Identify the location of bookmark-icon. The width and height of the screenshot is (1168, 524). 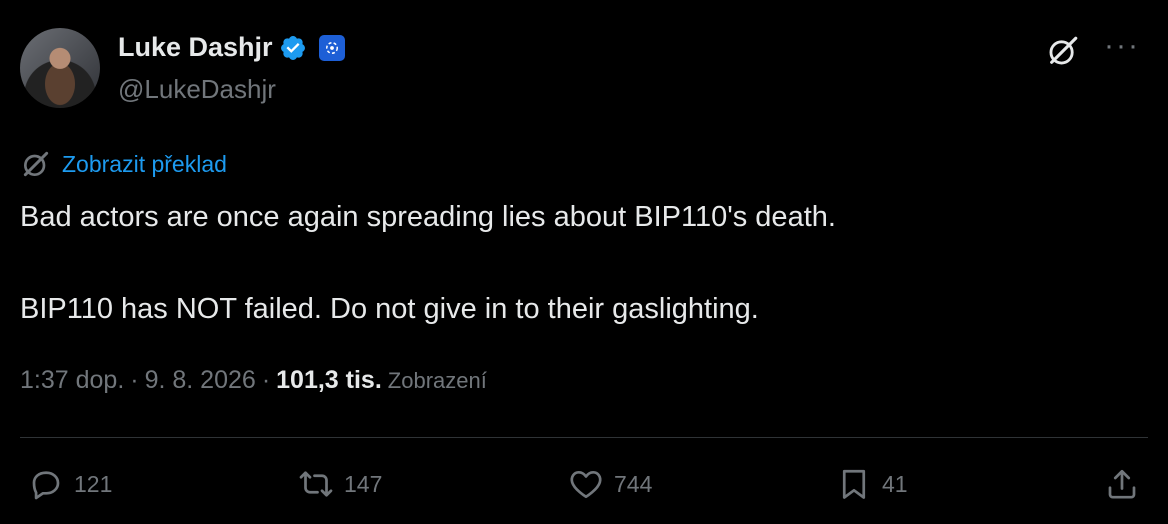
(854, 484).